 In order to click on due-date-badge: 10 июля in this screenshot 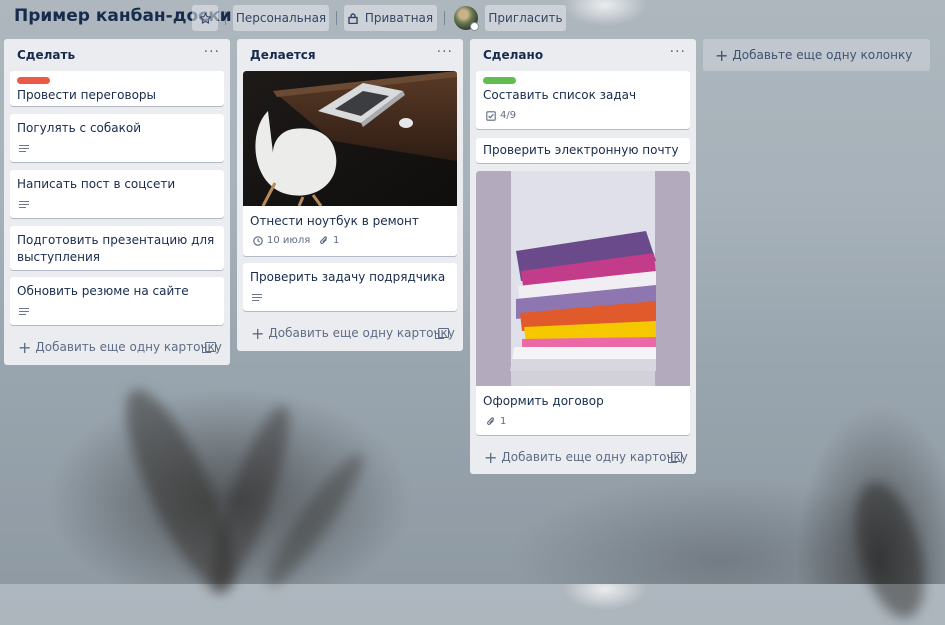, I will do `click(281, 240)`.